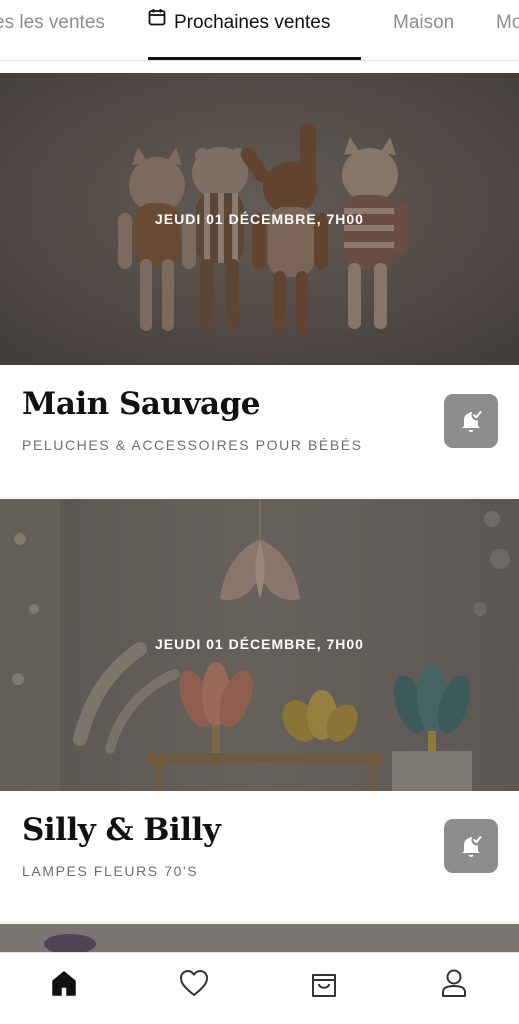 The width and height of the screenshot is (519, 1024). I want to click on brand-name: Main Sauvage, so click(141, 404).